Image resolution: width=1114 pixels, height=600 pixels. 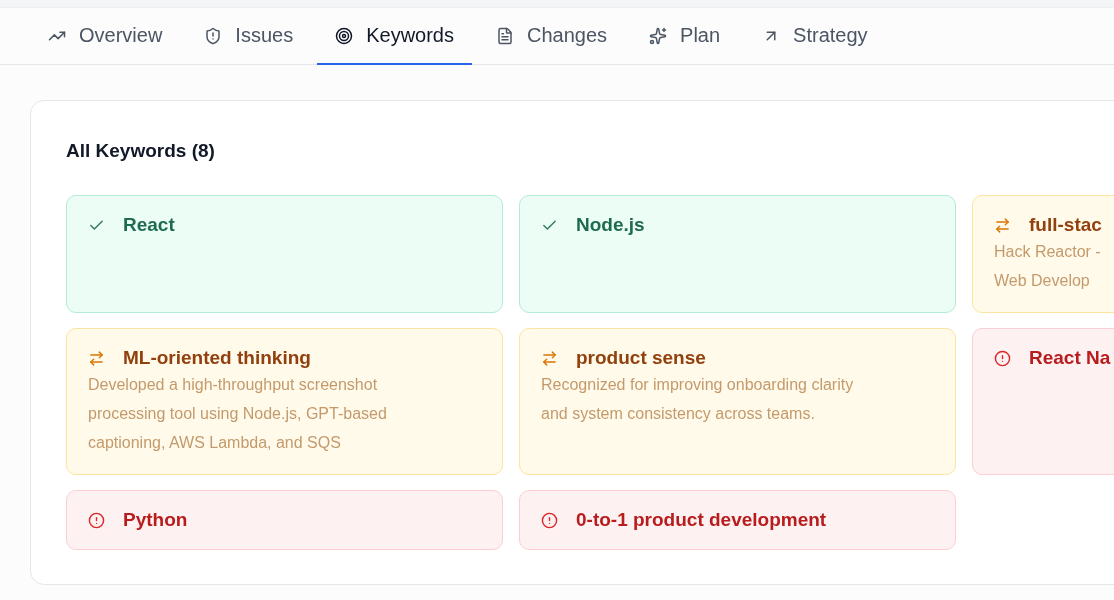 I want to click on keyword-label: 0-to-1 product development, so click(x=701, y=520).